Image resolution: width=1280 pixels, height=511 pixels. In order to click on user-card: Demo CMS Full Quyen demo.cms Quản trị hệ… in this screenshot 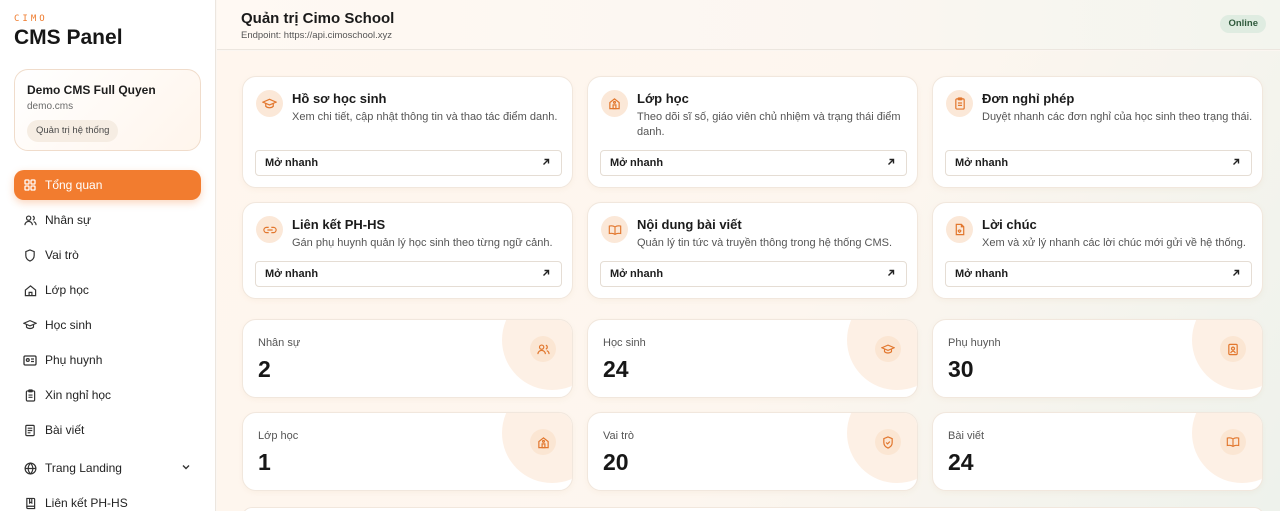, I will do `click(107, 110)`.